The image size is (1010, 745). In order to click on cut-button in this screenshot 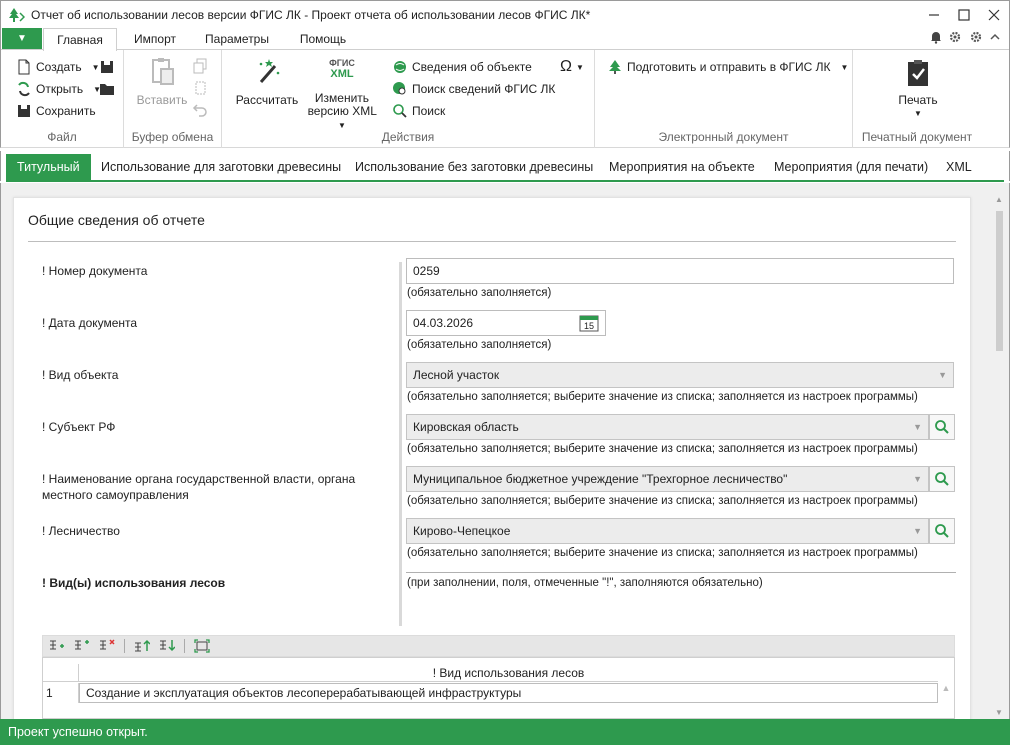, I will do `click(200, 88)`.